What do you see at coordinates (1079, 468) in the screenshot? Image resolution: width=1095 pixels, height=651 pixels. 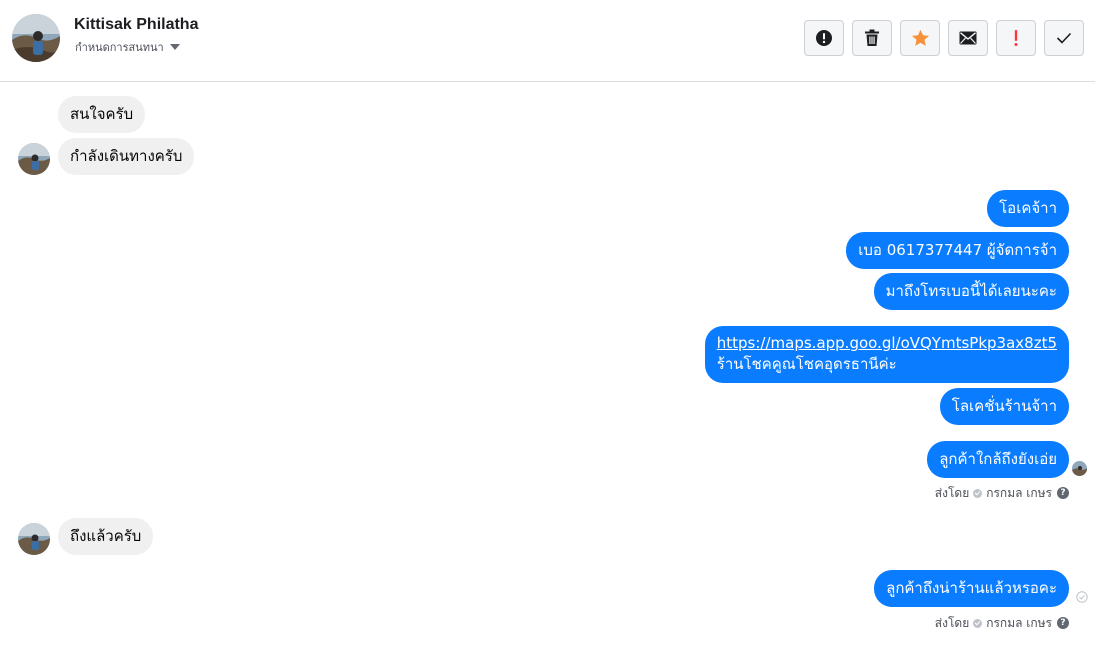 I see `seen-indicator-avatar` at bounding box center [1079, 468].